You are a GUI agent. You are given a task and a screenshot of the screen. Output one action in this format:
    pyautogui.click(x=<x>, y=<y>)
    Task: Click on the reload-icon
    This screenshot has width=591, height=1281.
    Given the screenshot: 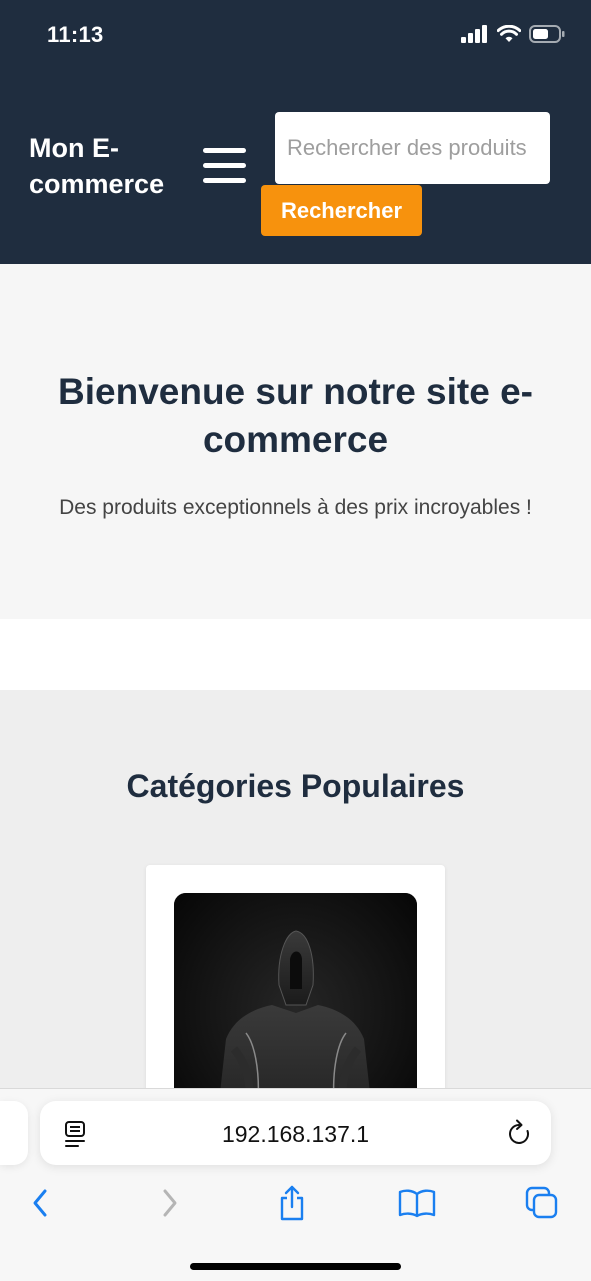 What is the action you would take?
    pyautogui.click(x=519, y=1133)
    